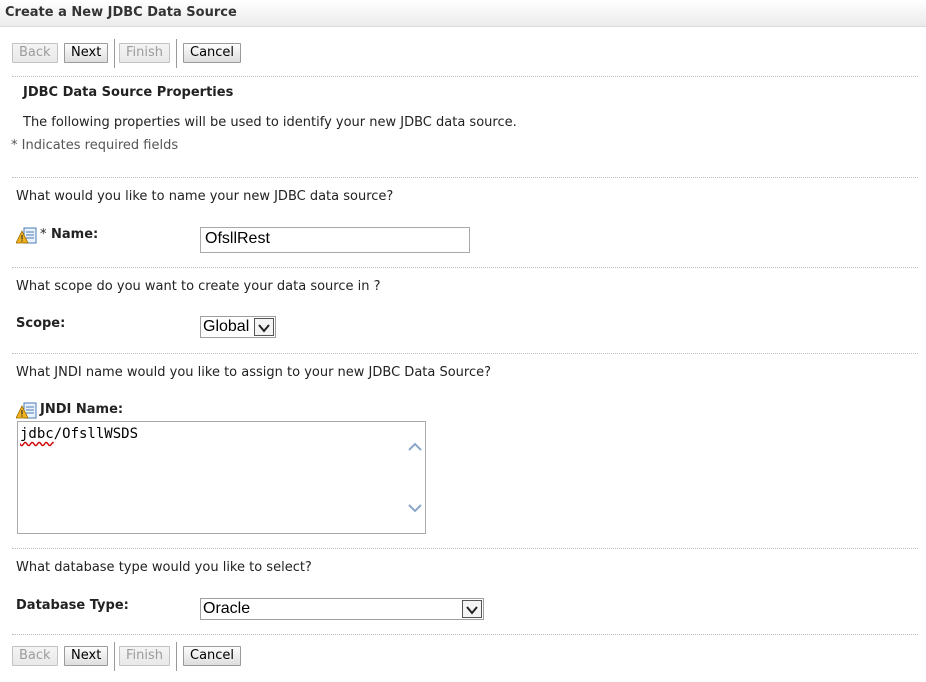  I want to click on jndi-label: JNDI Name:, so click(82, 409).